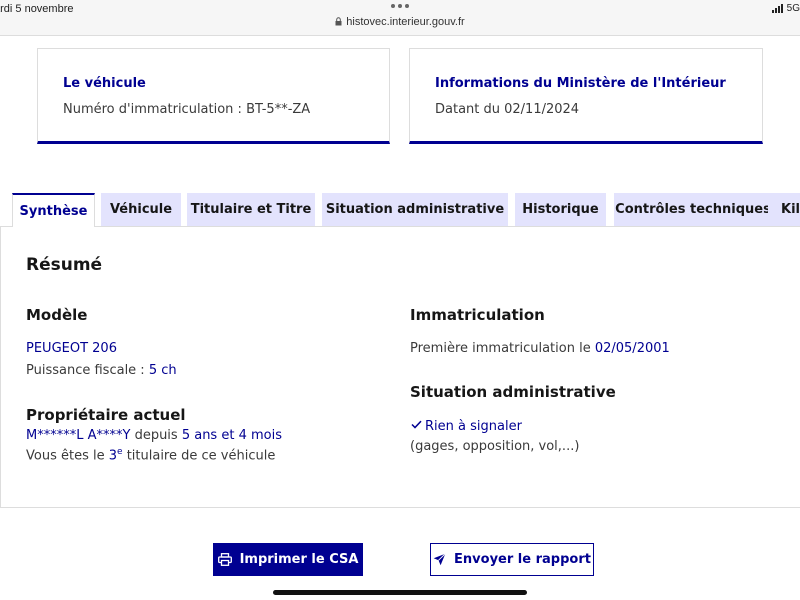 This screenshot has height=600, width=800. I want to click on lock-icon, so click(338, 21).